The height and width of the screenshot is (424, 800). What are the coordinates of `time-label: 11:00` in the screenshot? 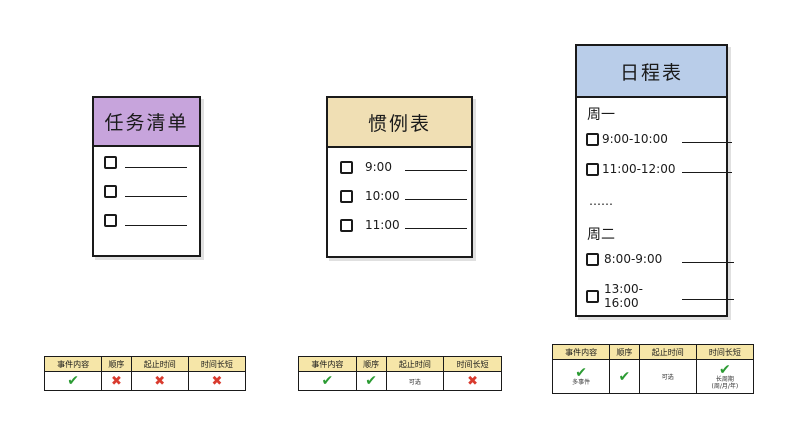 It's located at (382, 225).